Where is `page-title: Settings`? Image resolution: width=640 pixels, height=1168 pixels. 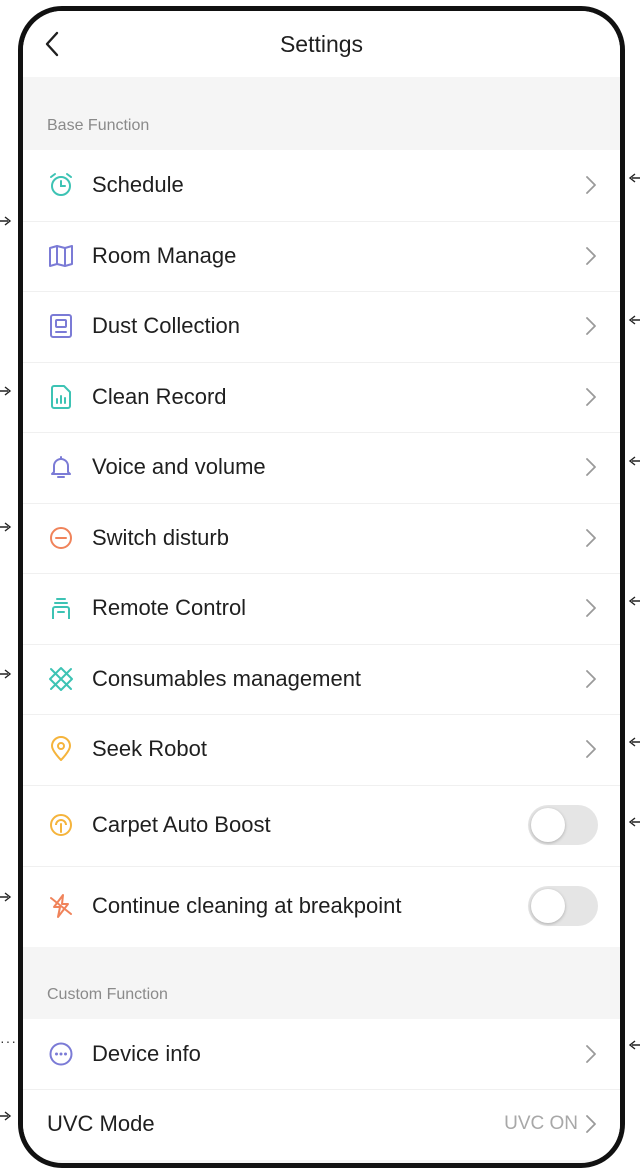 page-title: Settings is located at coordinates (321, 44).